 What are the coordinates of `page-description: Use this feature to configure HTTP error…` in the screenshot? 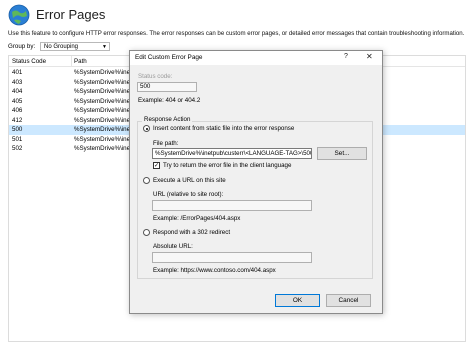 It's located at (236, 33).